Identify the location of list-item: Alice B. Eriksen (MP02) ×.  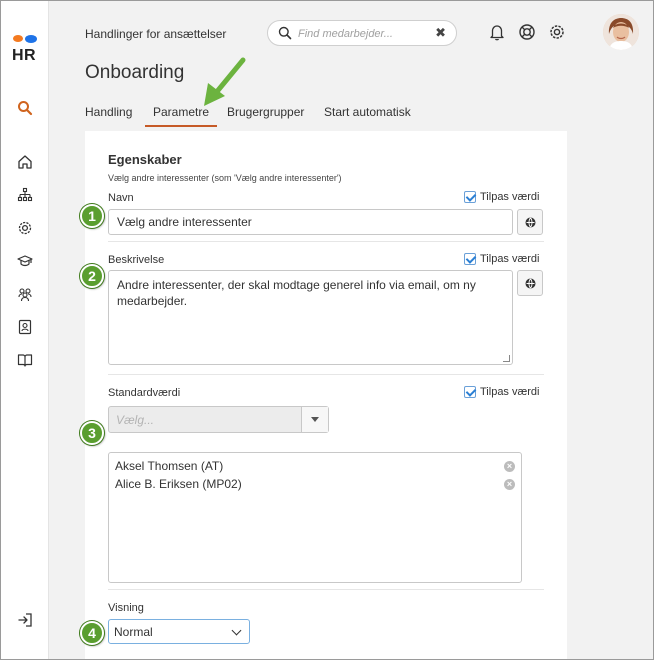
(315, 485).